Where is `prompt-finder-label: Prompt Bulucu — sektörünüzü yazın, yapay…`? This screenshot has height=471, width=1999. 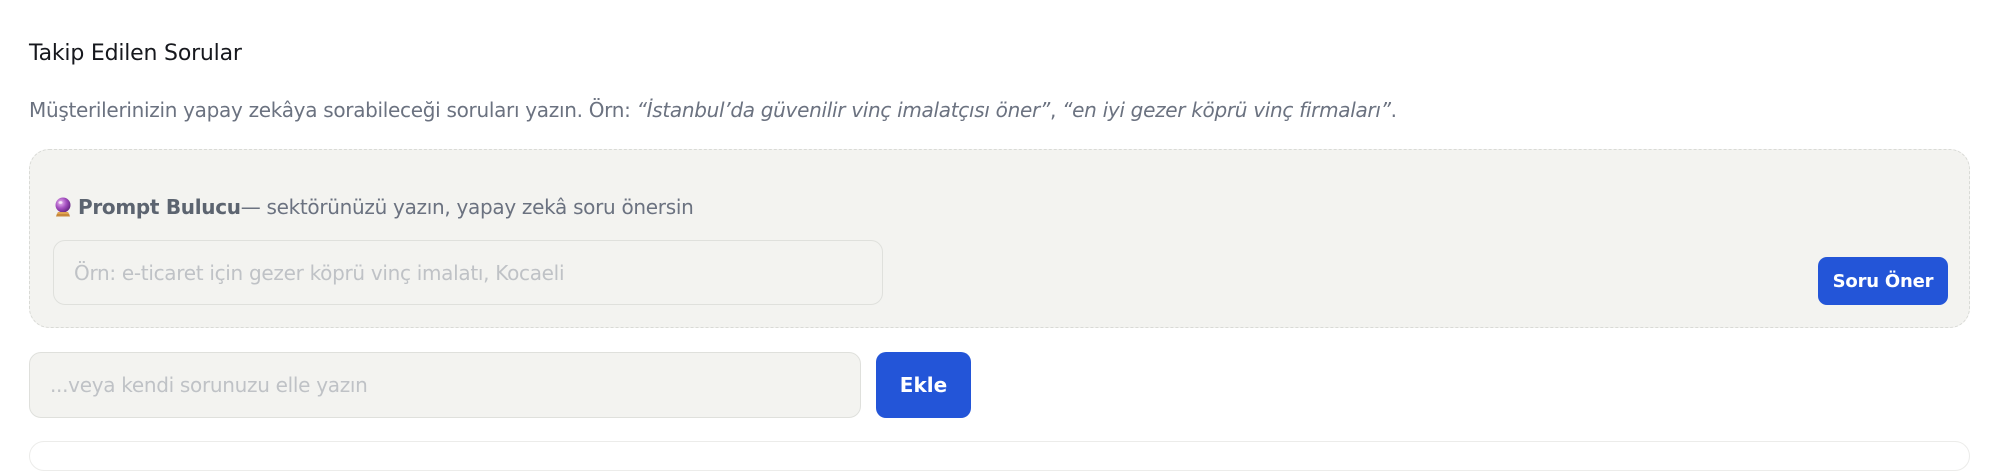 prompt-finder-label: Prompt Bulucu — sektörünüzü yazın, yapay… is located at coordinates (374, 207).